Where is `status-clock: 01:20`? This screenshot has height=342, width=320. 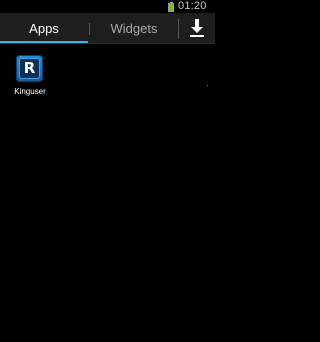 status-clock: 01:20 is located at coordinates (192, 6).